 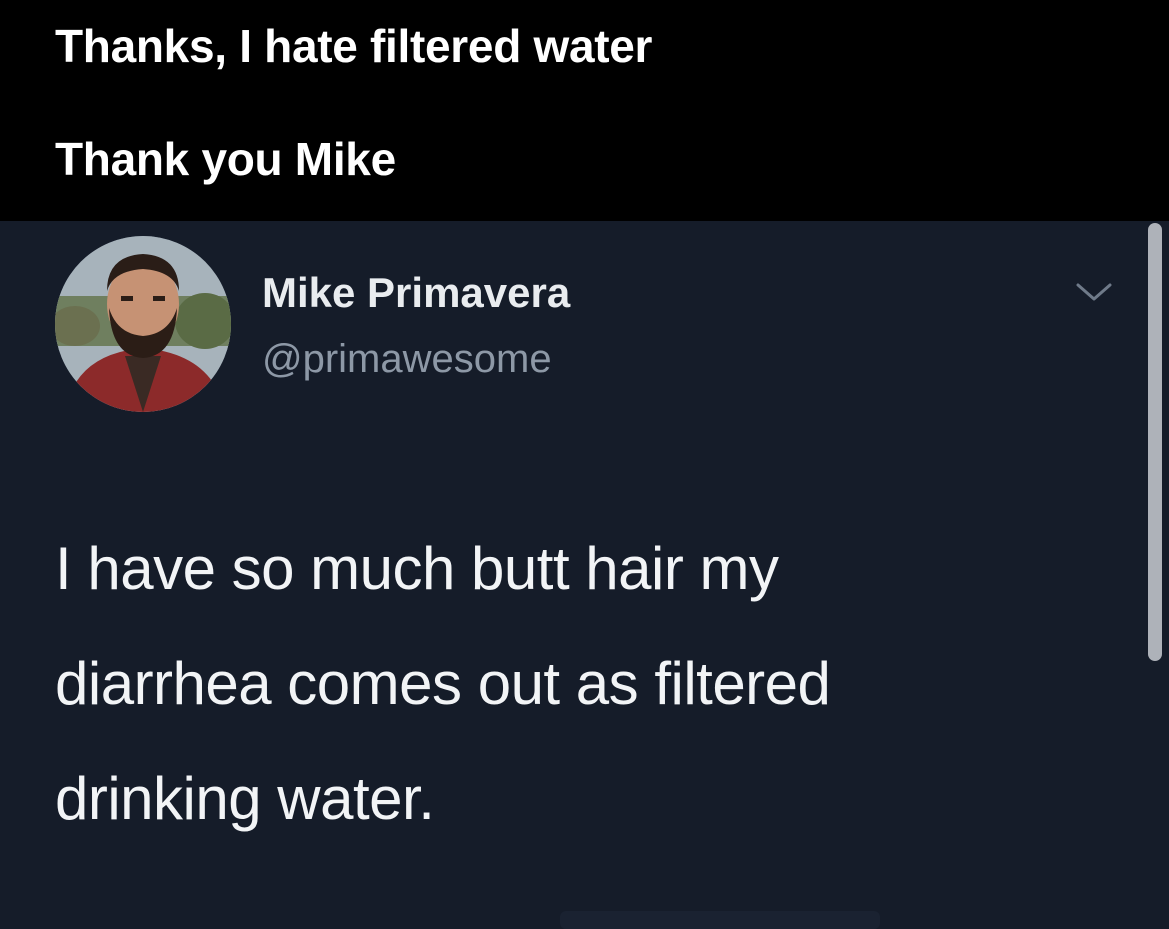 I want to click on tweet-text-line: diarrhea comes out as filtered, so click(x=443, y=683).